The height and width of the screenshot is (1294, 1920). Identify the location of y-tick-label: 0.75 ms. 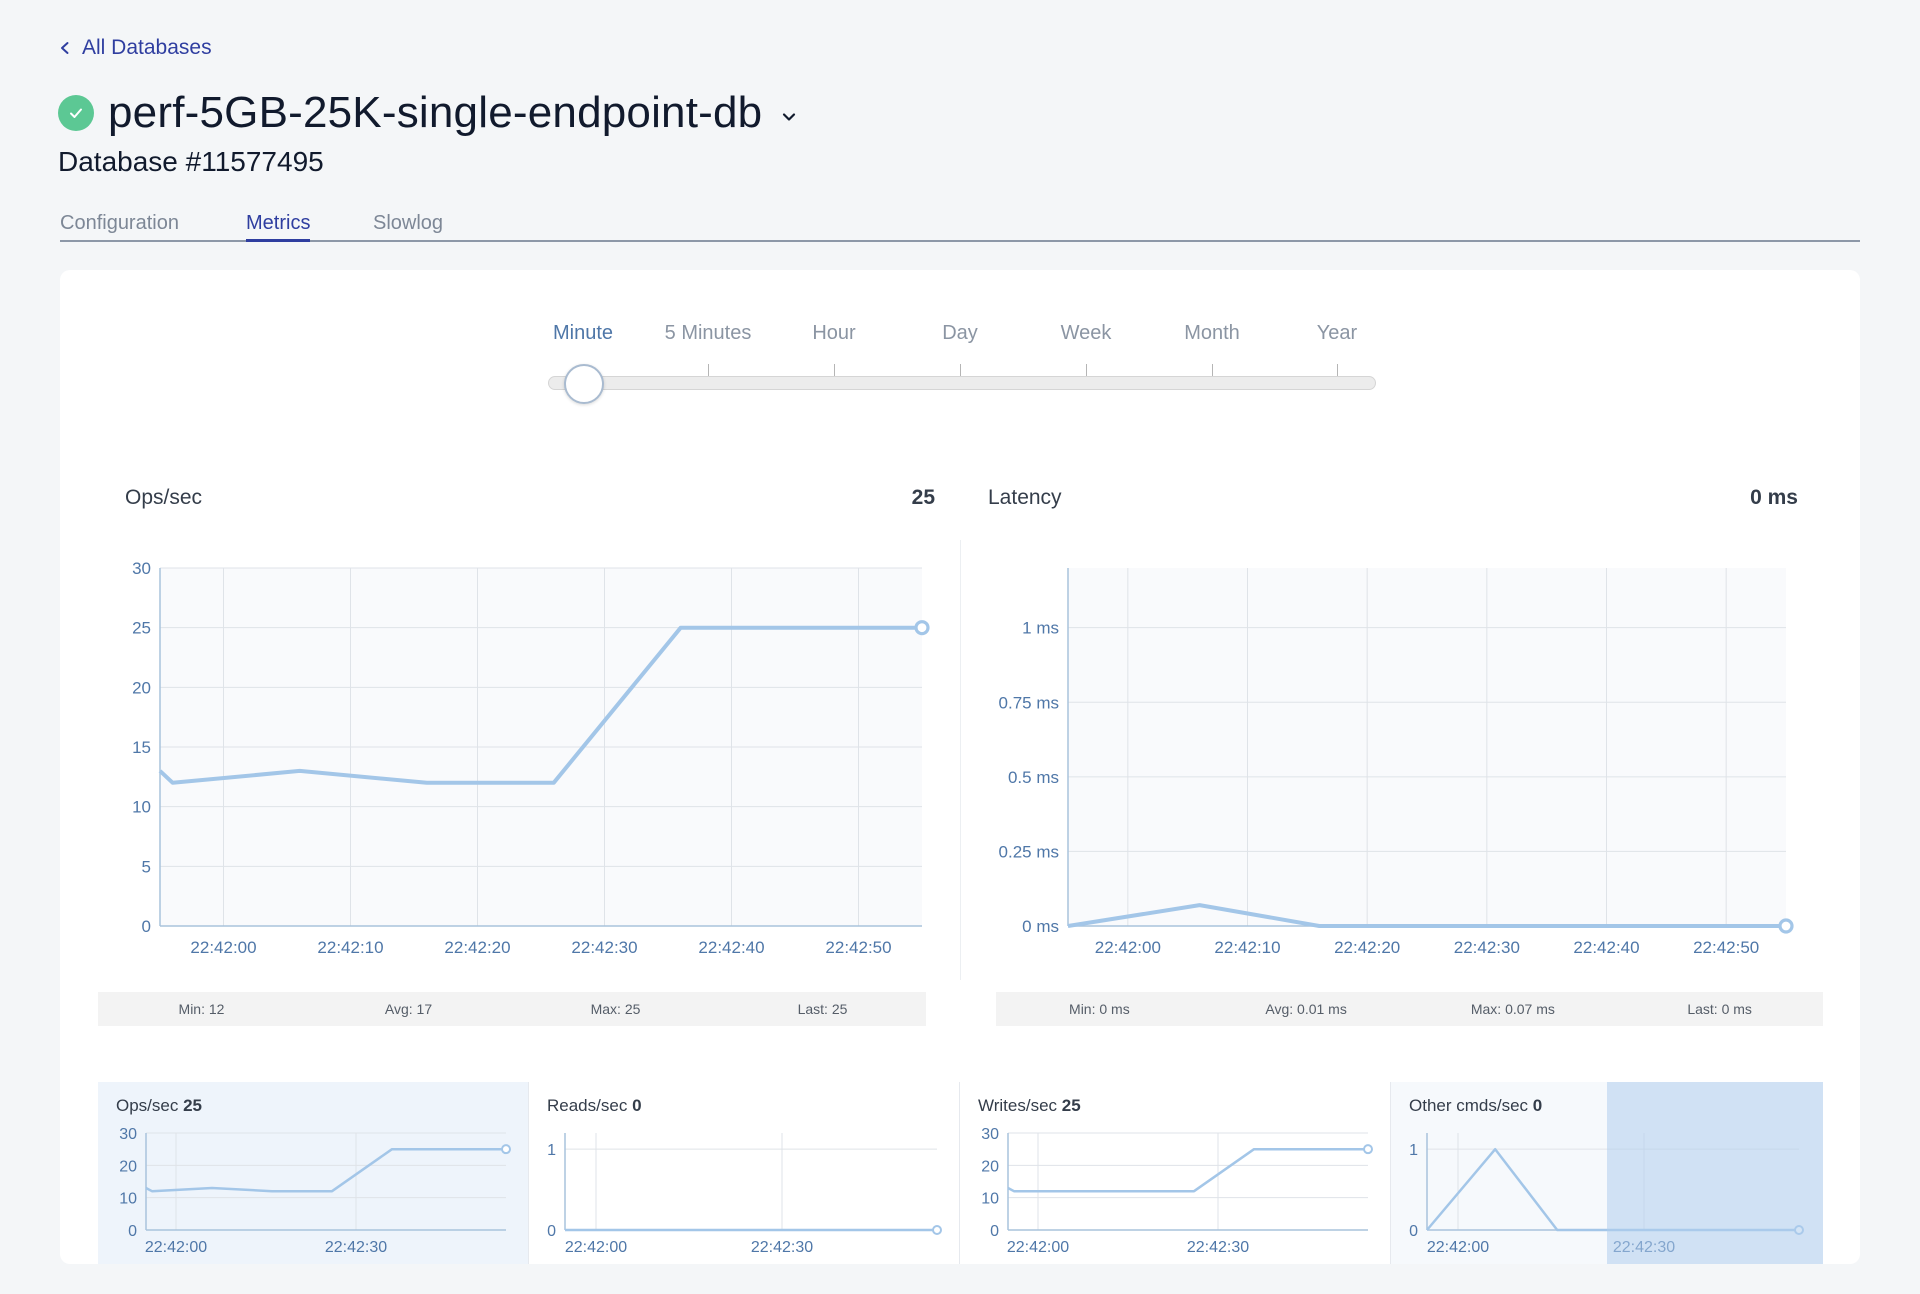
(1029, 702).